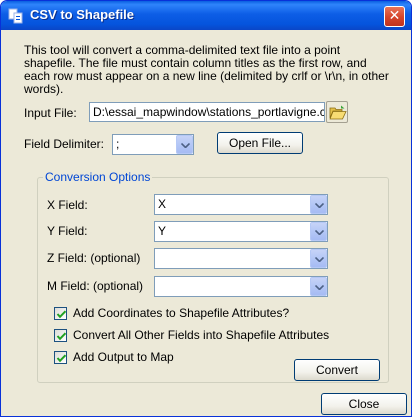  I want to click on y-field-value: Y, so click(162, 231).